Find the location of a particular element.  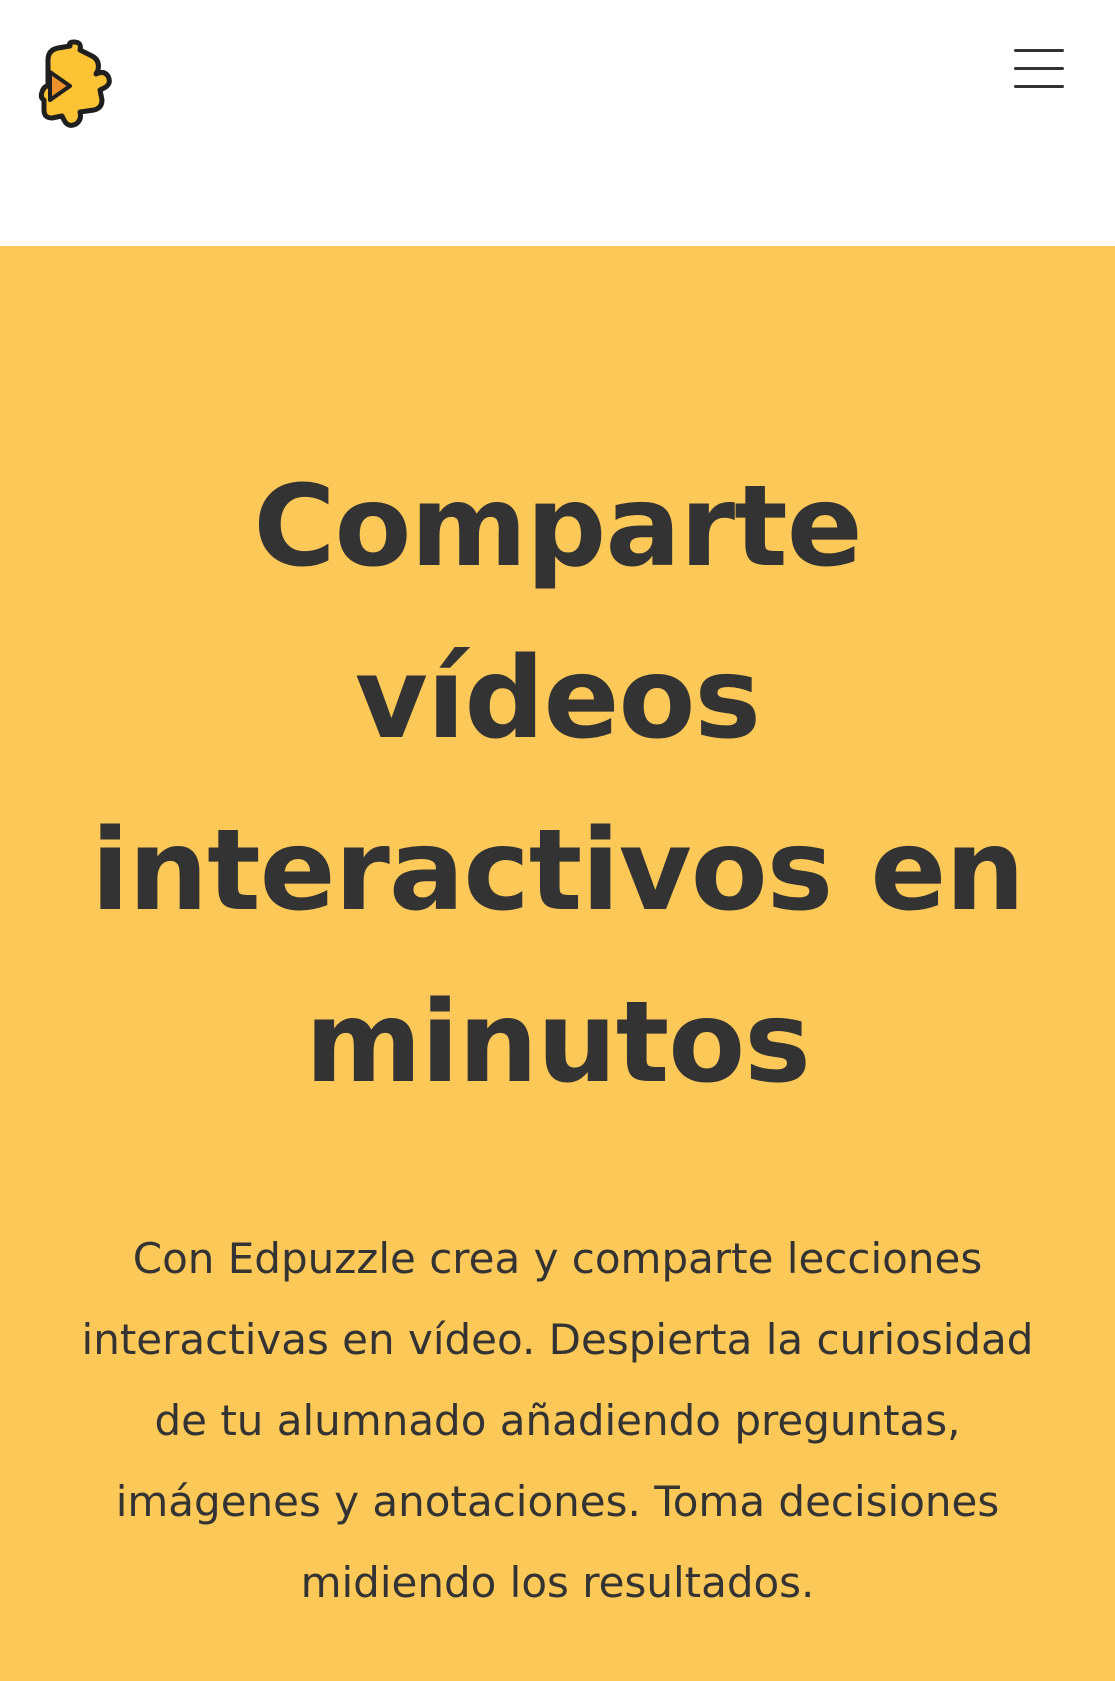

edpuzzle-logo-icon is located at coordinates (75, 83).